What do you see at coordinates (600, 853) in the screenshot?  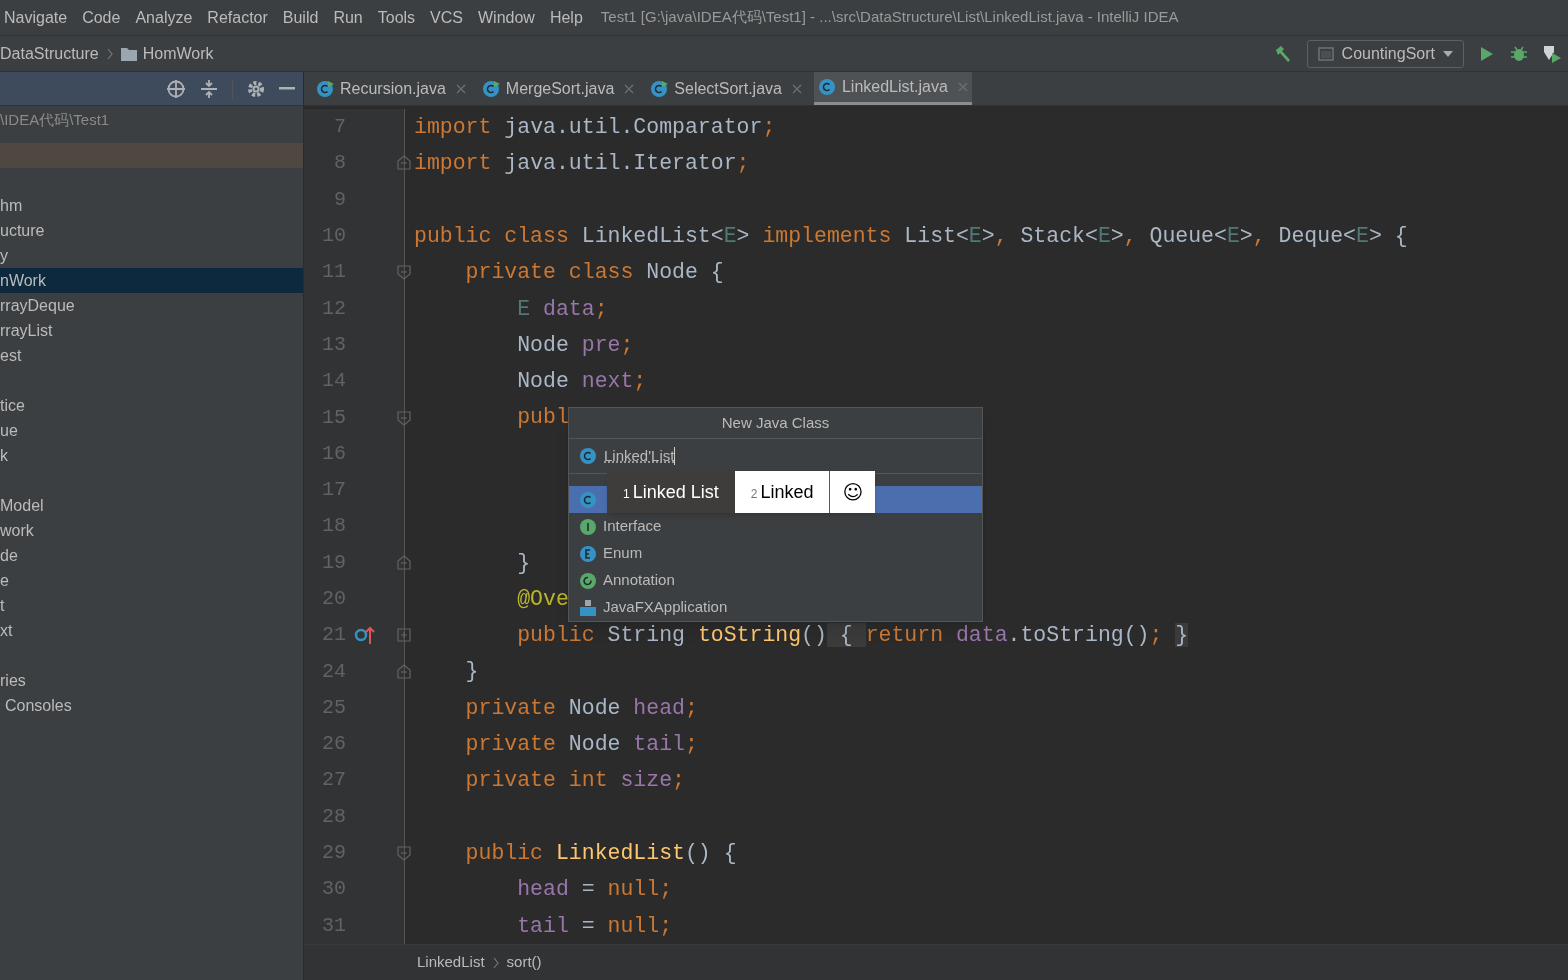 I see `code-line: public LinkedList() {` at bounding box center [600, 853].